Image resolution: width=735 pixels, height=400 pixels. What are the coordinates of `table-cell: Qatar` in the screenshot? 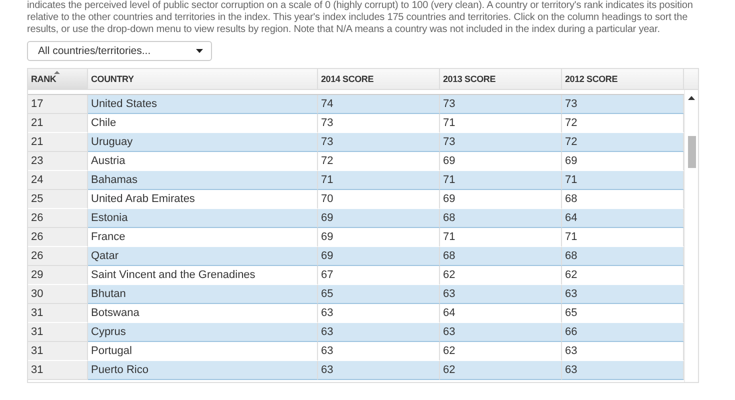 It's located at (203, 256).